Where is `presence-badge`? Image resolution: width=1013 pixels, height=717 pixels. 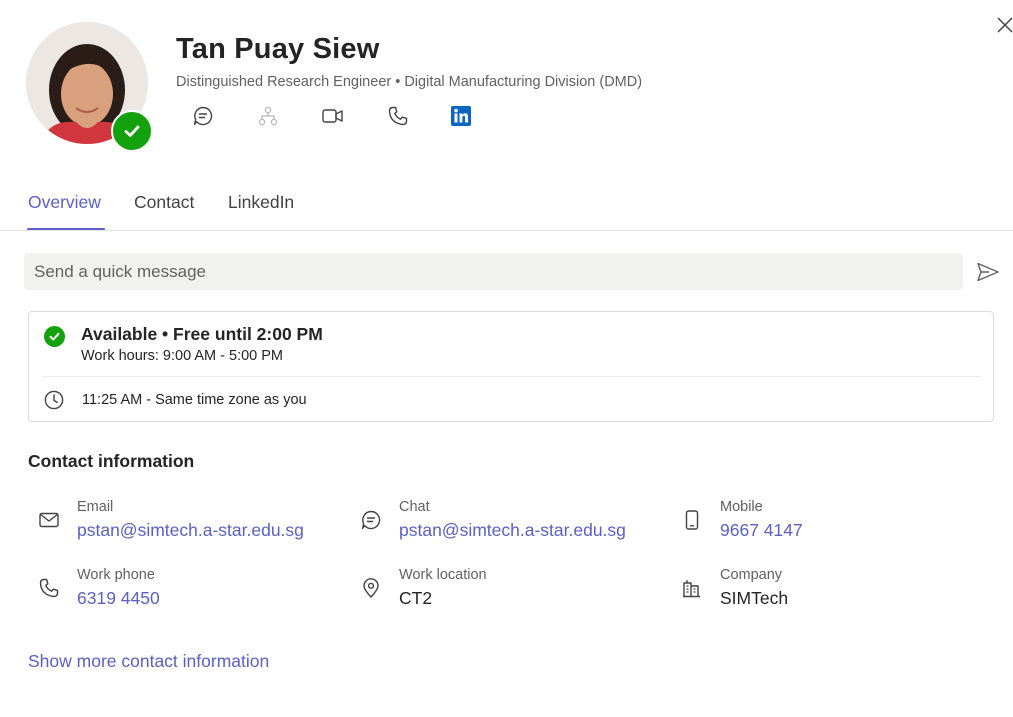 presence-badge is located at coordinates (132, 131).